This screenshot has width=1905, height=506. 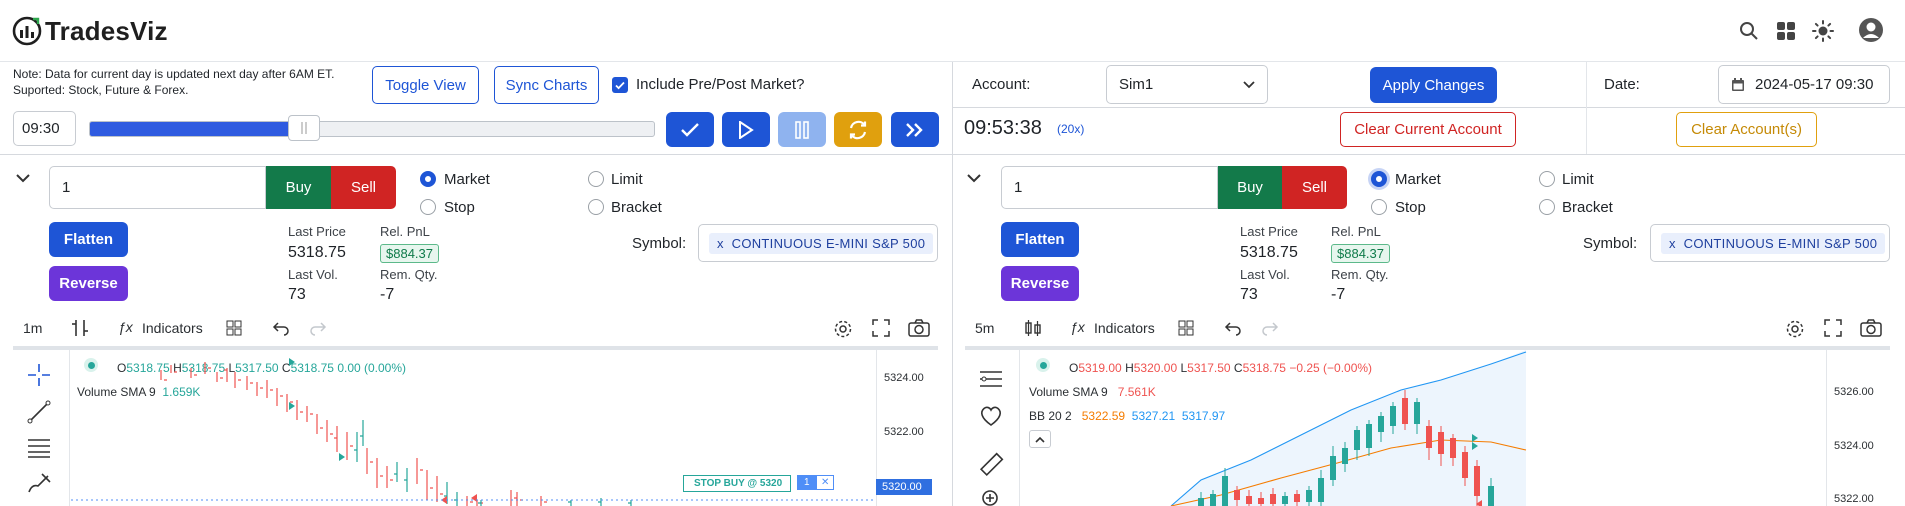 I want to click on price-bars, so click(x=396, y=434).